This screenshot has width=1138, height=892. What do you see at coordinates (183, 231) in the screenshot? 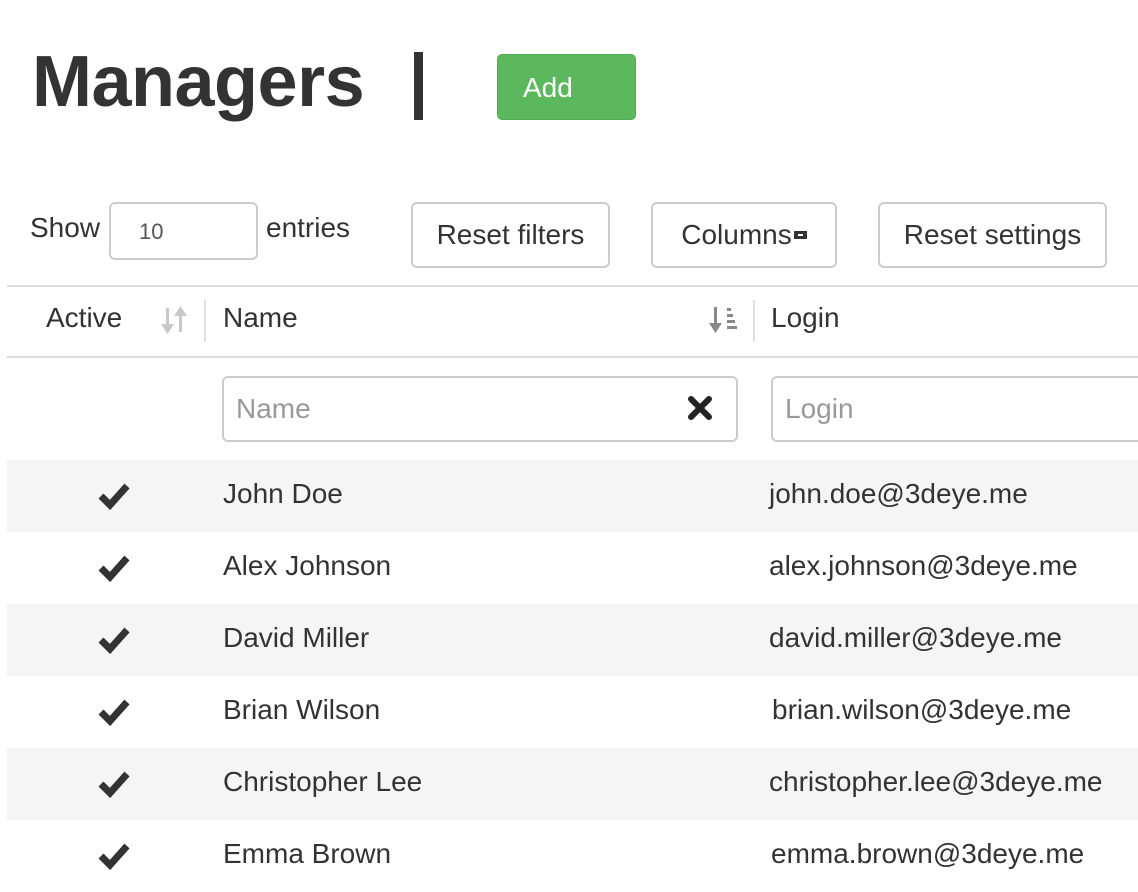
I see `page-length-input: 10` at bounding box center [183, 231].